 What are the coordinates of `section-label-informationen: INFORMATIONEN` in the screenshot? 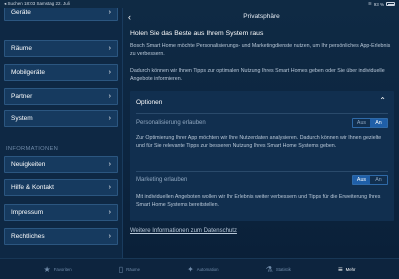 It's located at (32, 149).